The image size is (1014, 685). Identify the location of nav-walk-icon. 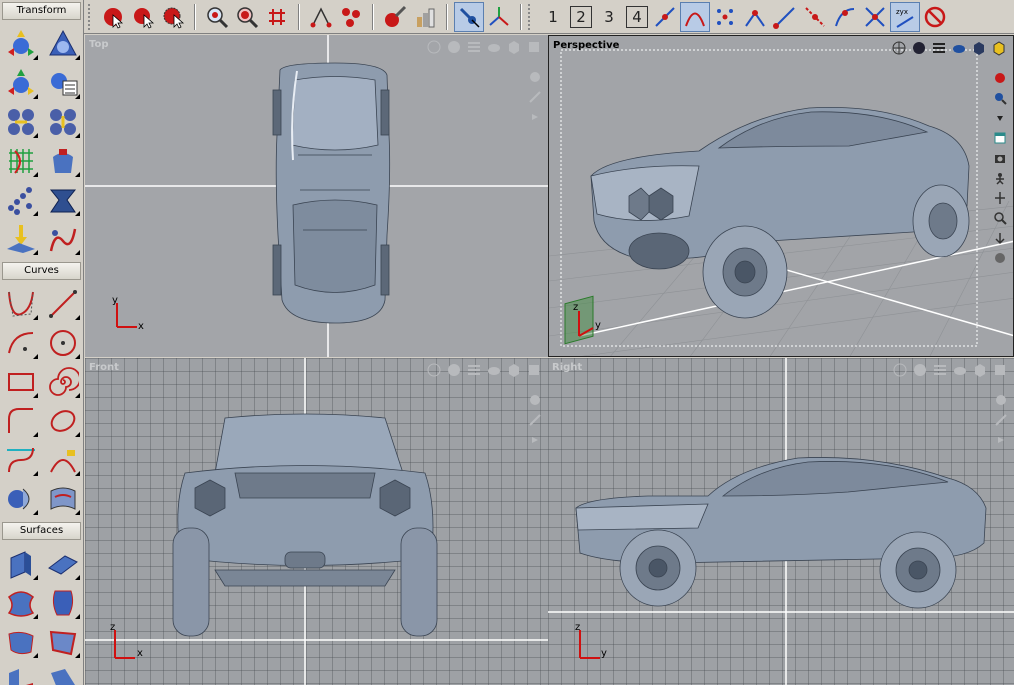
(1000, 177).